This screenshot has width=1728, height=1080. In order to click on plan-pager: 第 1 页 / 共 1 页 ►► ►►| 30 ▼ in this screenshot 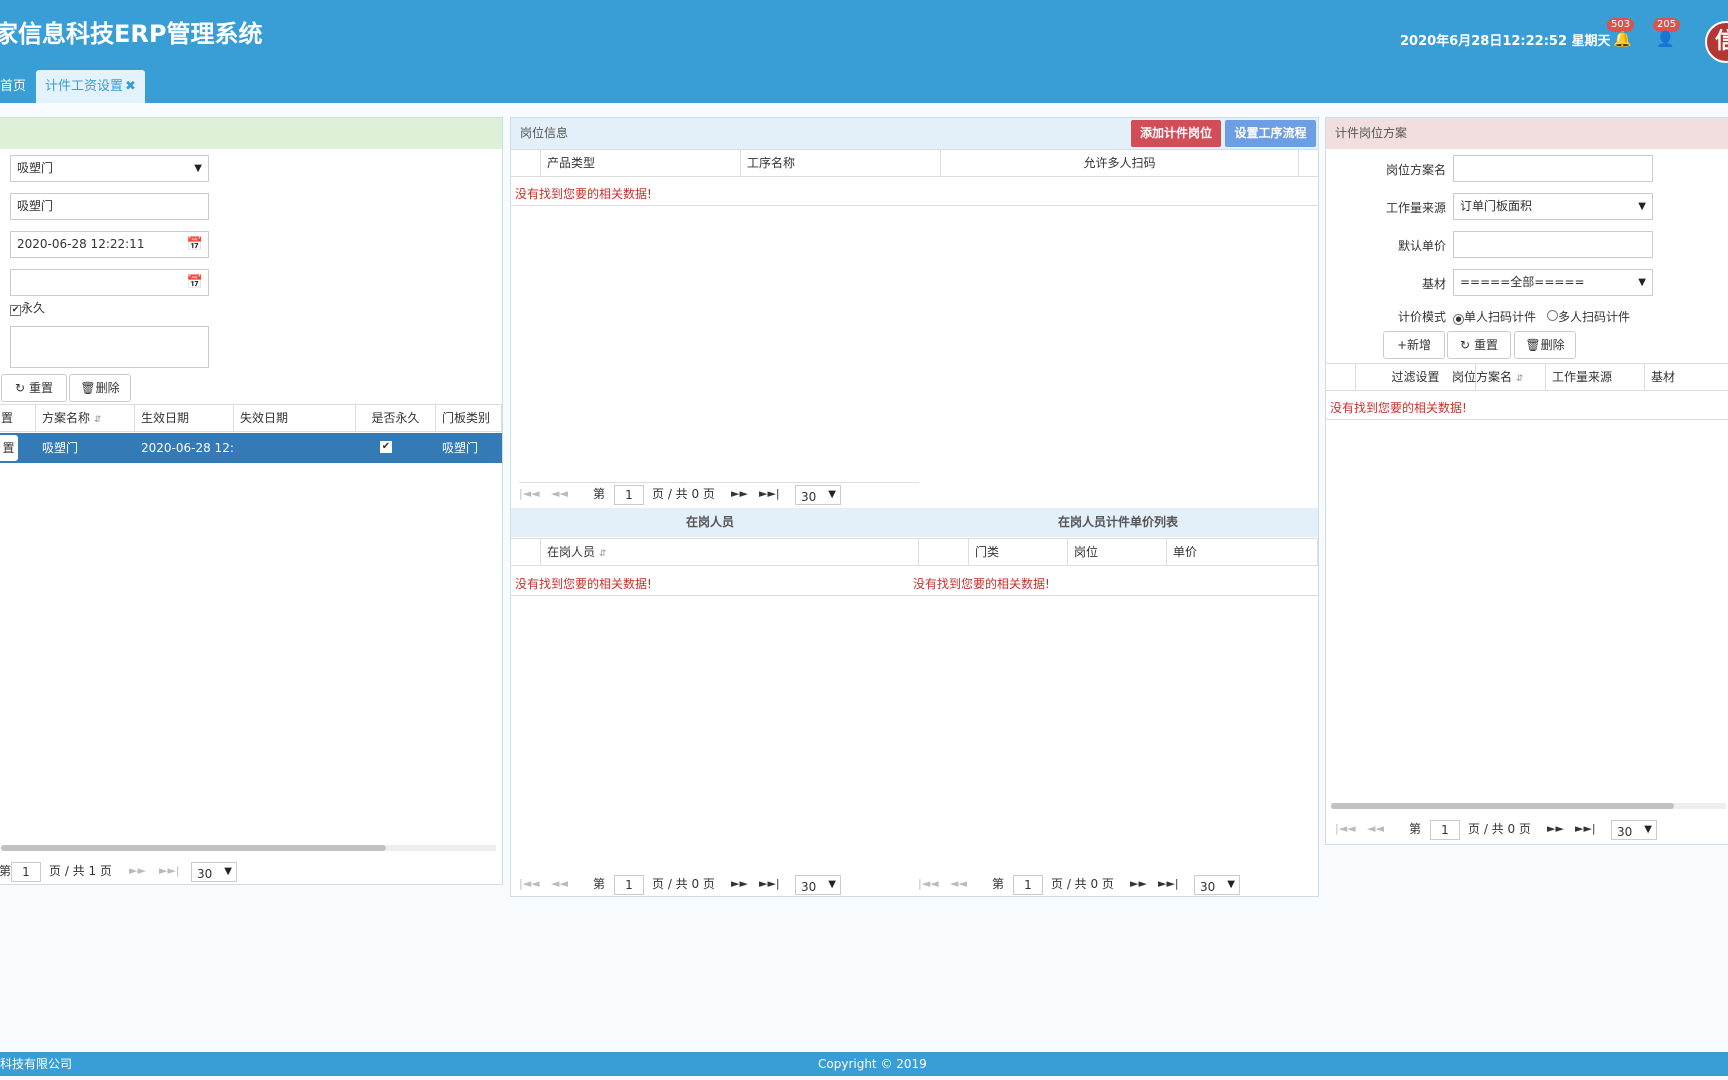, I will do `click(239, 873)`.